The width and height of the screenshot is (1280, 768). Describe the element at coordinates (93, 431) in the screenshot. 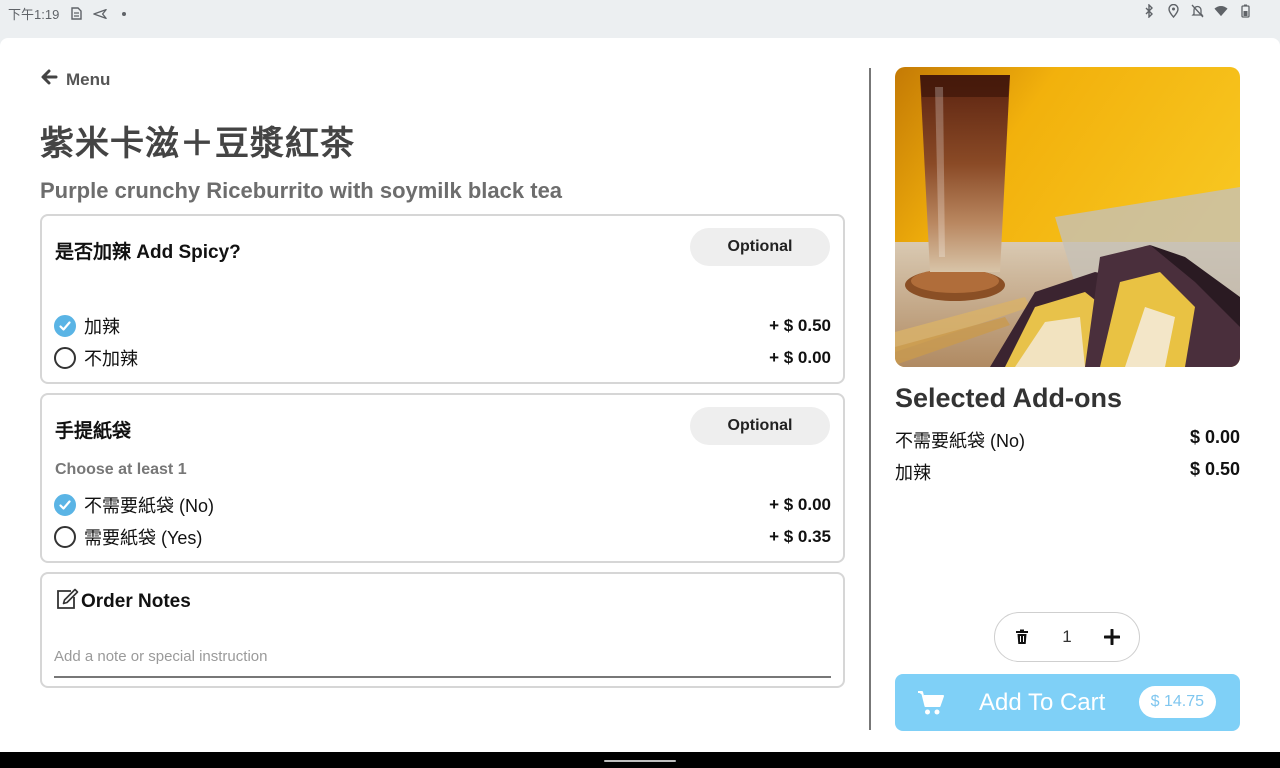

I see `option-group-title: 手提紙袋` at that location.